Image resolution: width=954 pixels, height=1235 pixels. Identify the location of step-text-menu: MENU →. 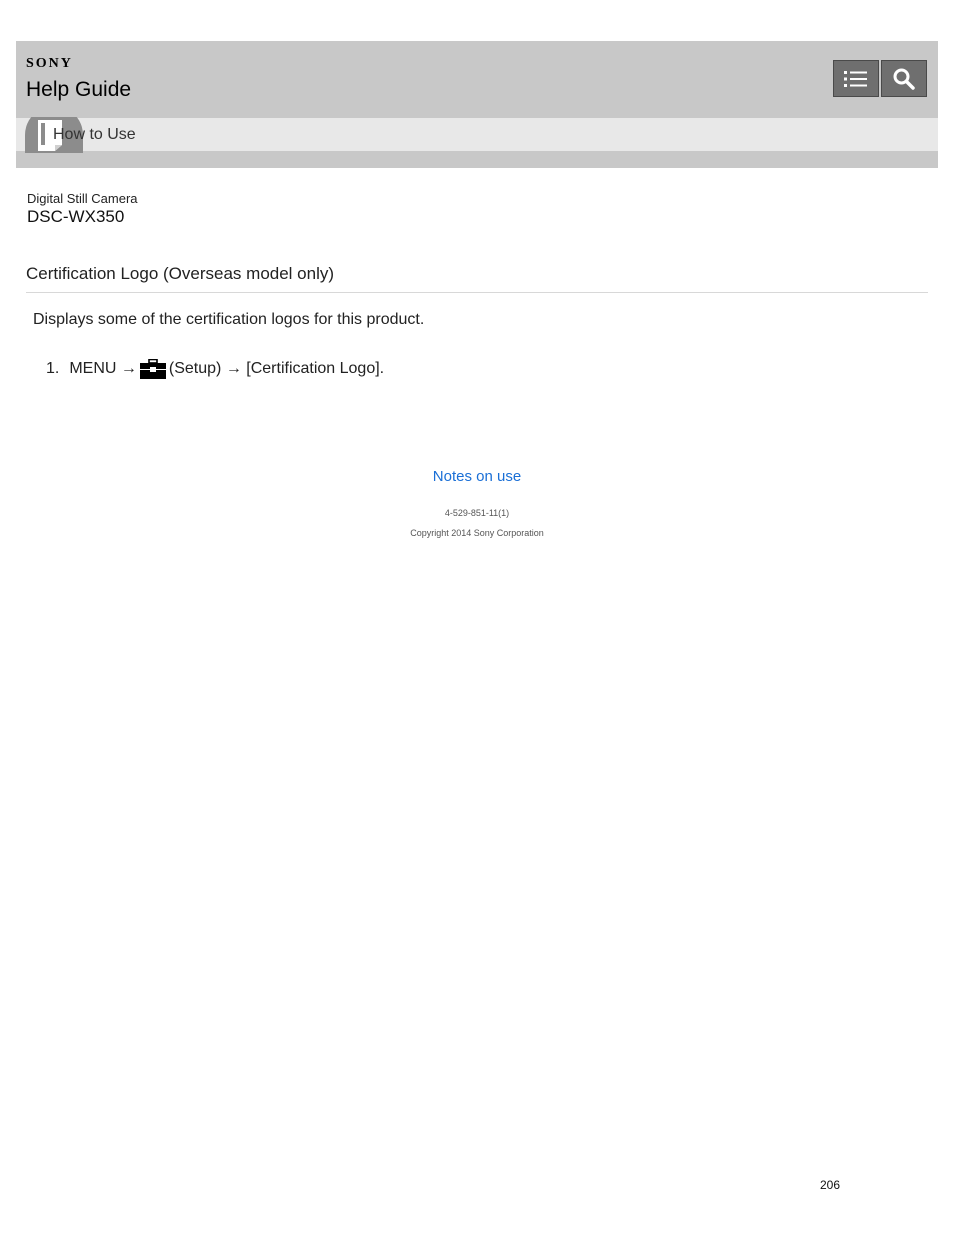
(103, 368).